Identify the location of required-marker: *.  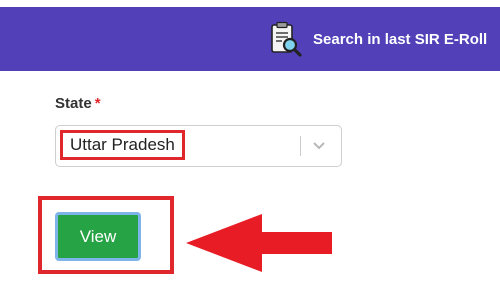
(97, 103).